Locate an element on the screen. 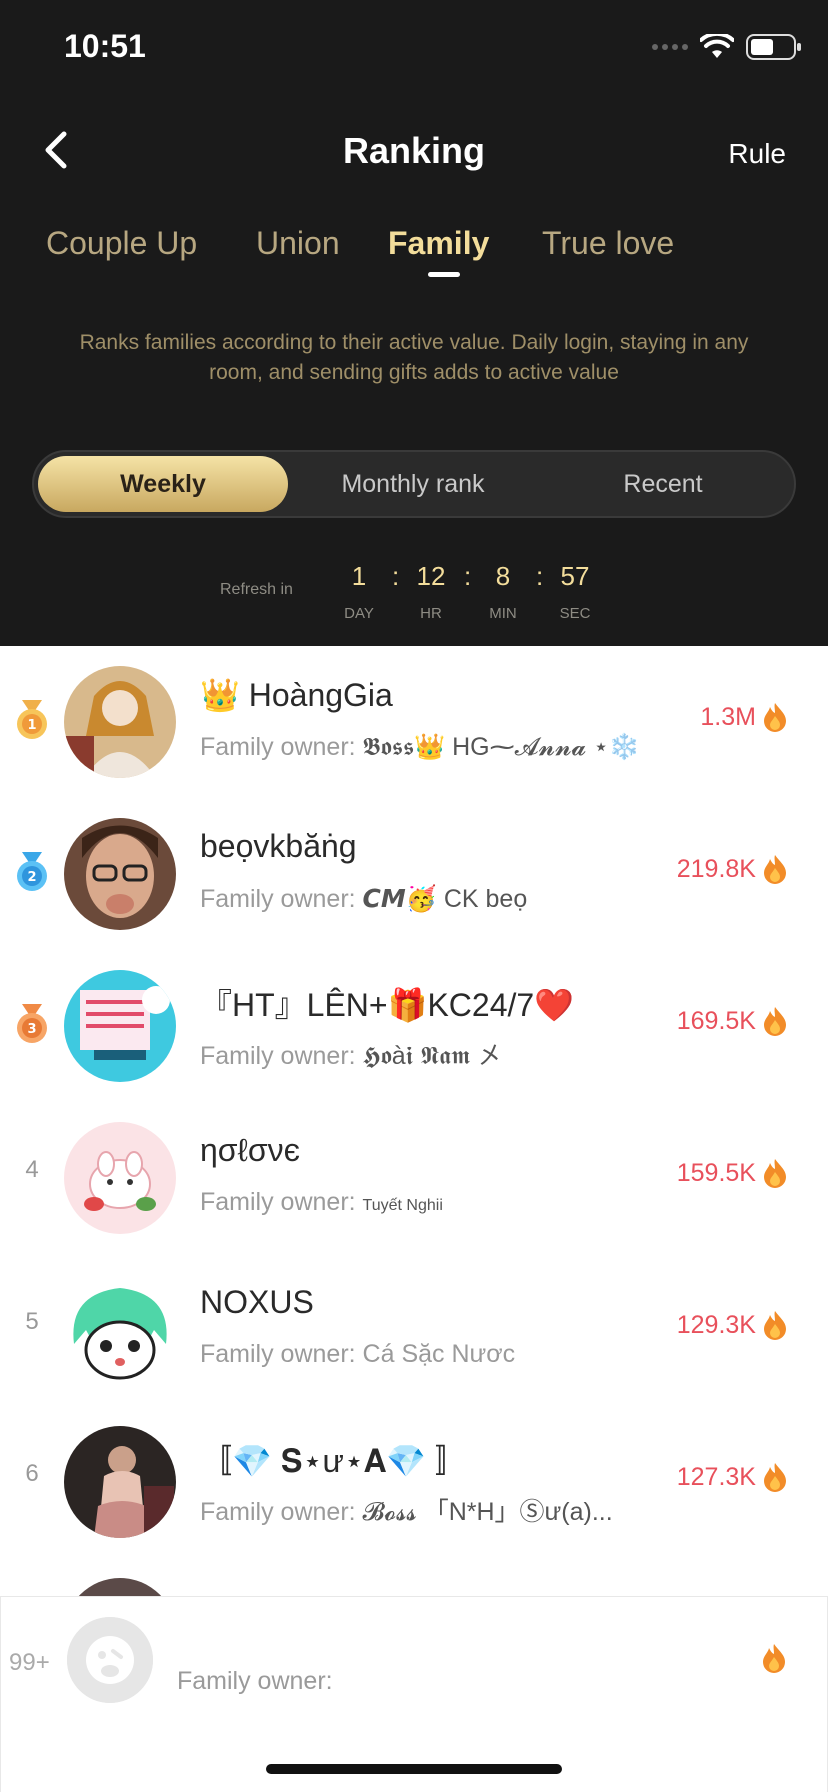  period-segment: Weekly Monthly rank Recent is located at coordinates (414, 484).